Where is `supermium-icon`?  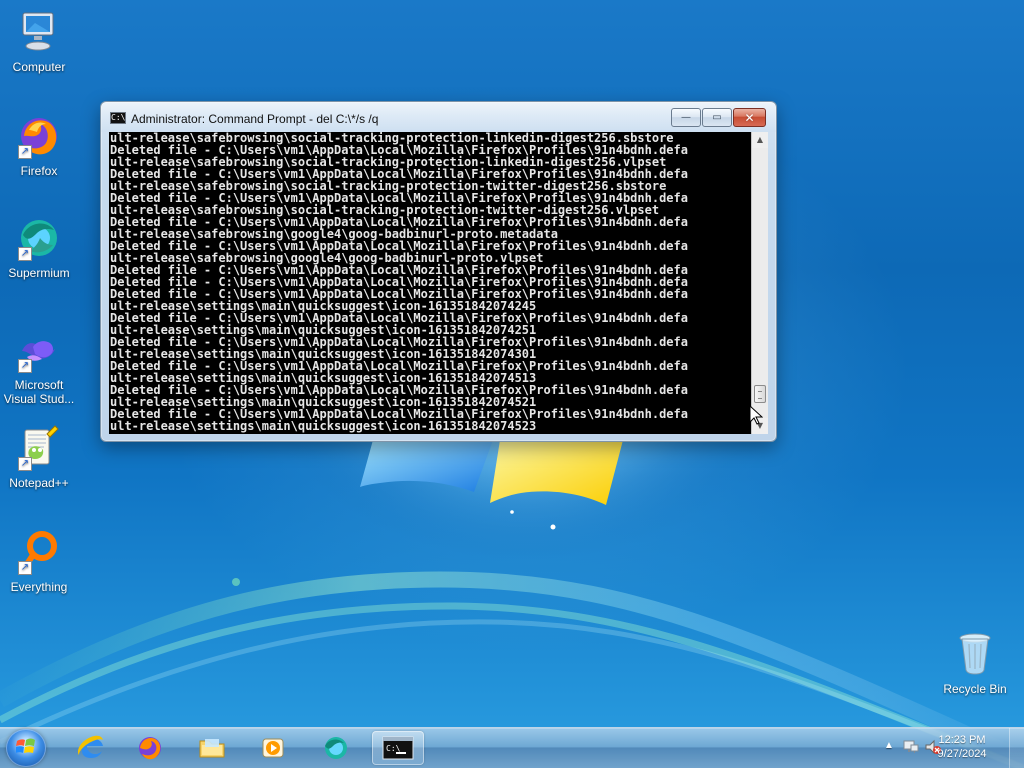
supermium-icon is located at coordinates (336, 748).